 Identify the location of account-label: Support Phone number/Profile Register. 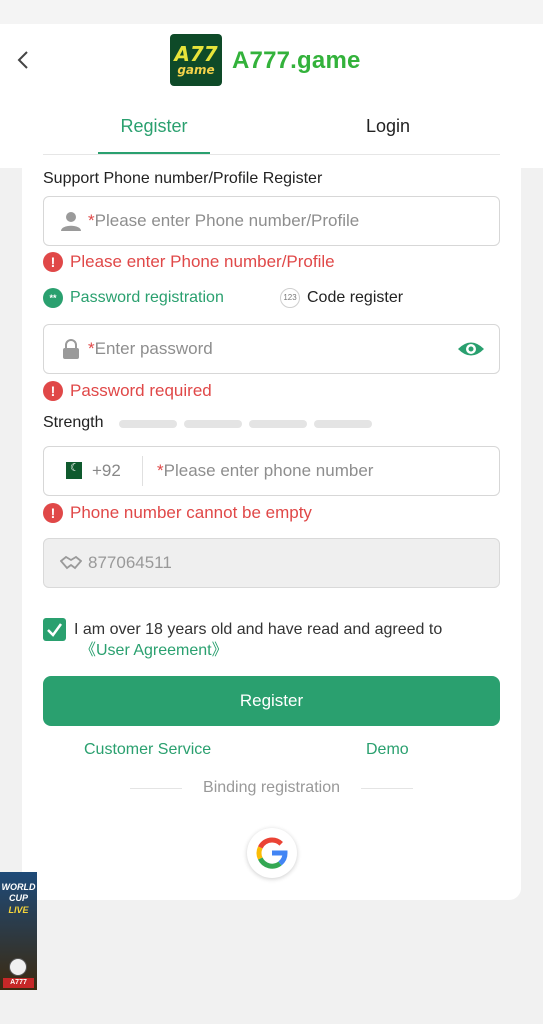
(183, 178).